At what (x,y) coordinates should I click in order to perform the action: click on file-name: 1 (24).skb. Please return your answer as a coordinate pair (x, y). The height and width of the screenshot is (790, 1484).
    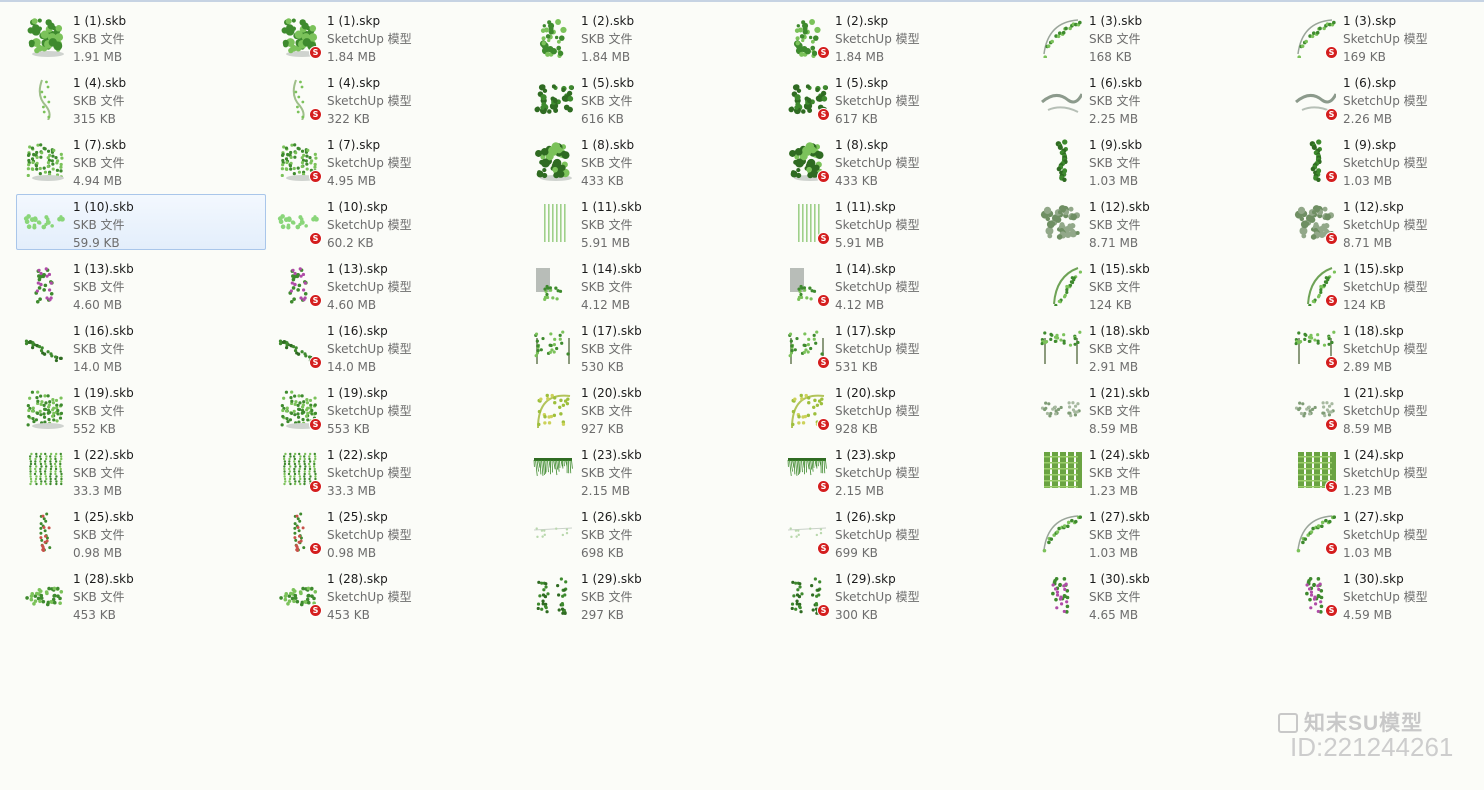
    Looking at the image, I should click on (1119, 455).